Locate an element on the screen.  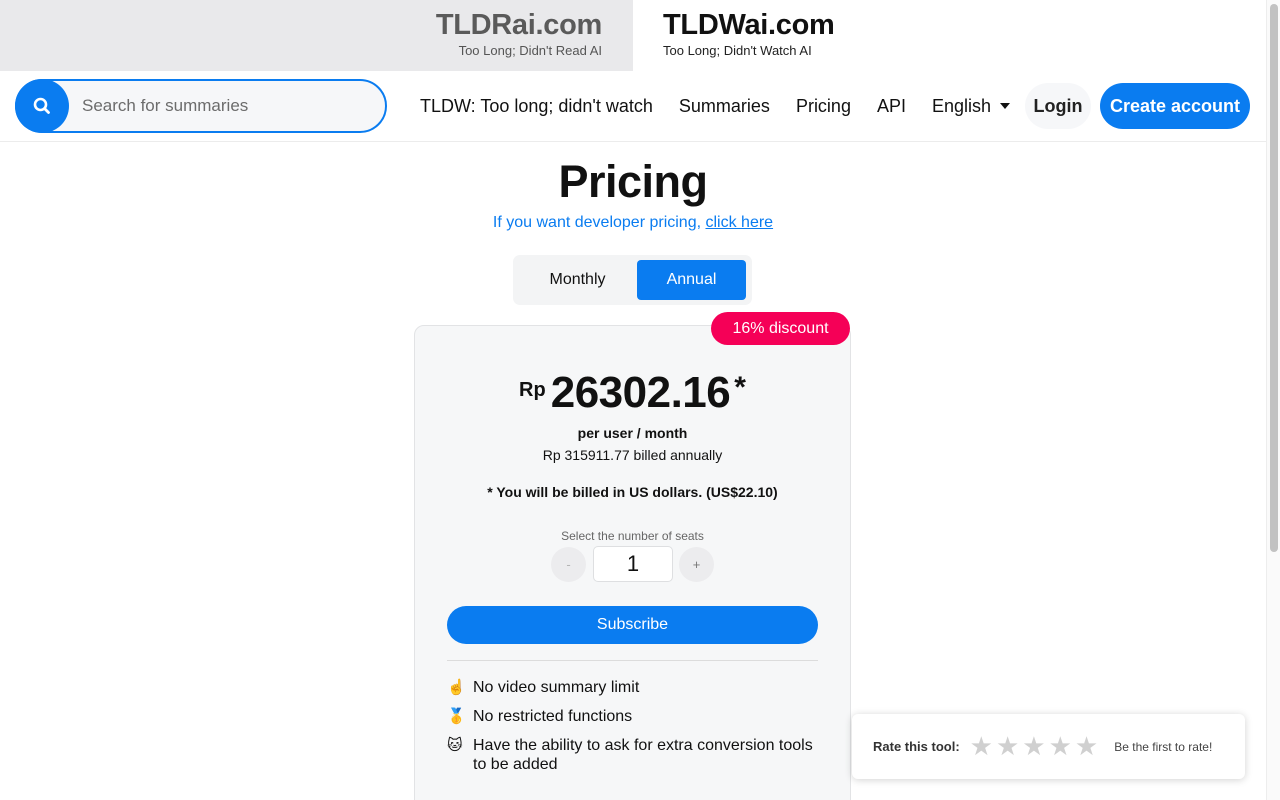
feature-item: 🥇 No restricted functions is located at coordinates (633, 716).